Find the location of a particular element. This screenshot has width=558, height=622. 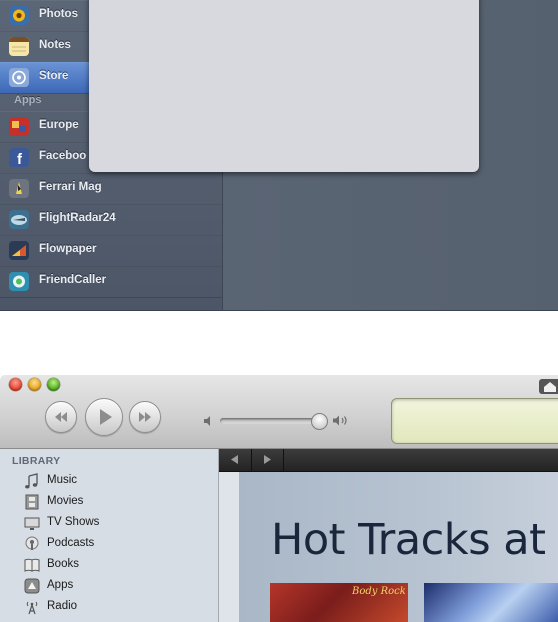

volume-slider-knob is located at coordinates (319, 421).